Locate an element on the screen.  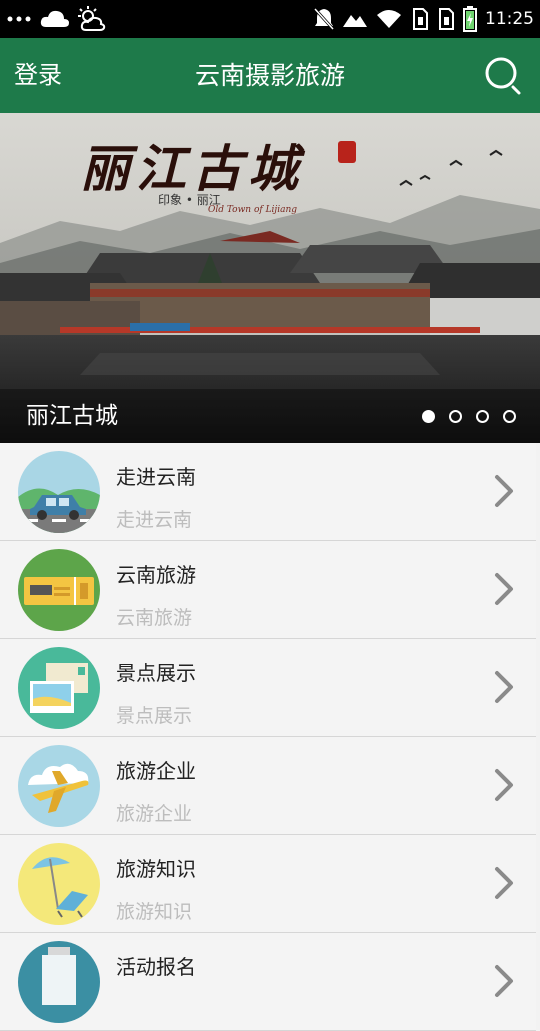
menu-item-yunnan-travel: 云南旅游 云南旅游 is located at coordinates (268, 590).